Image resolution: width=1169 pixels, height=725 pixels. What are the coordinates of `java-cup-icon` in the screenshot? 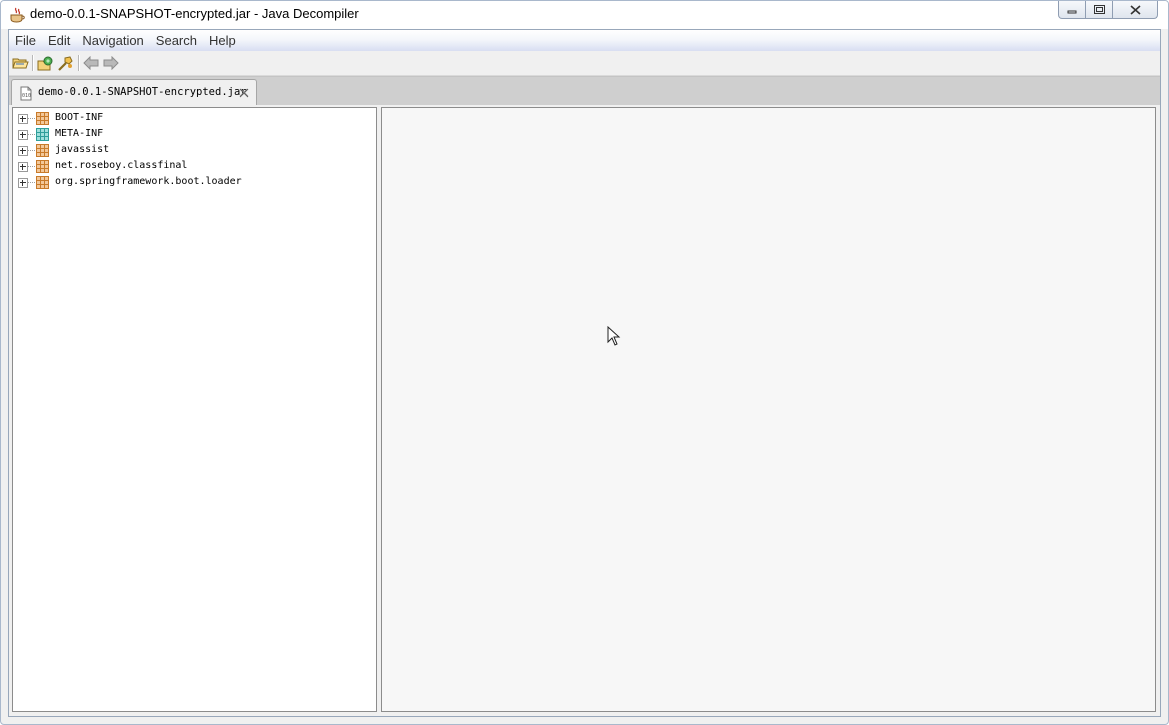 It's located at (17, 15).